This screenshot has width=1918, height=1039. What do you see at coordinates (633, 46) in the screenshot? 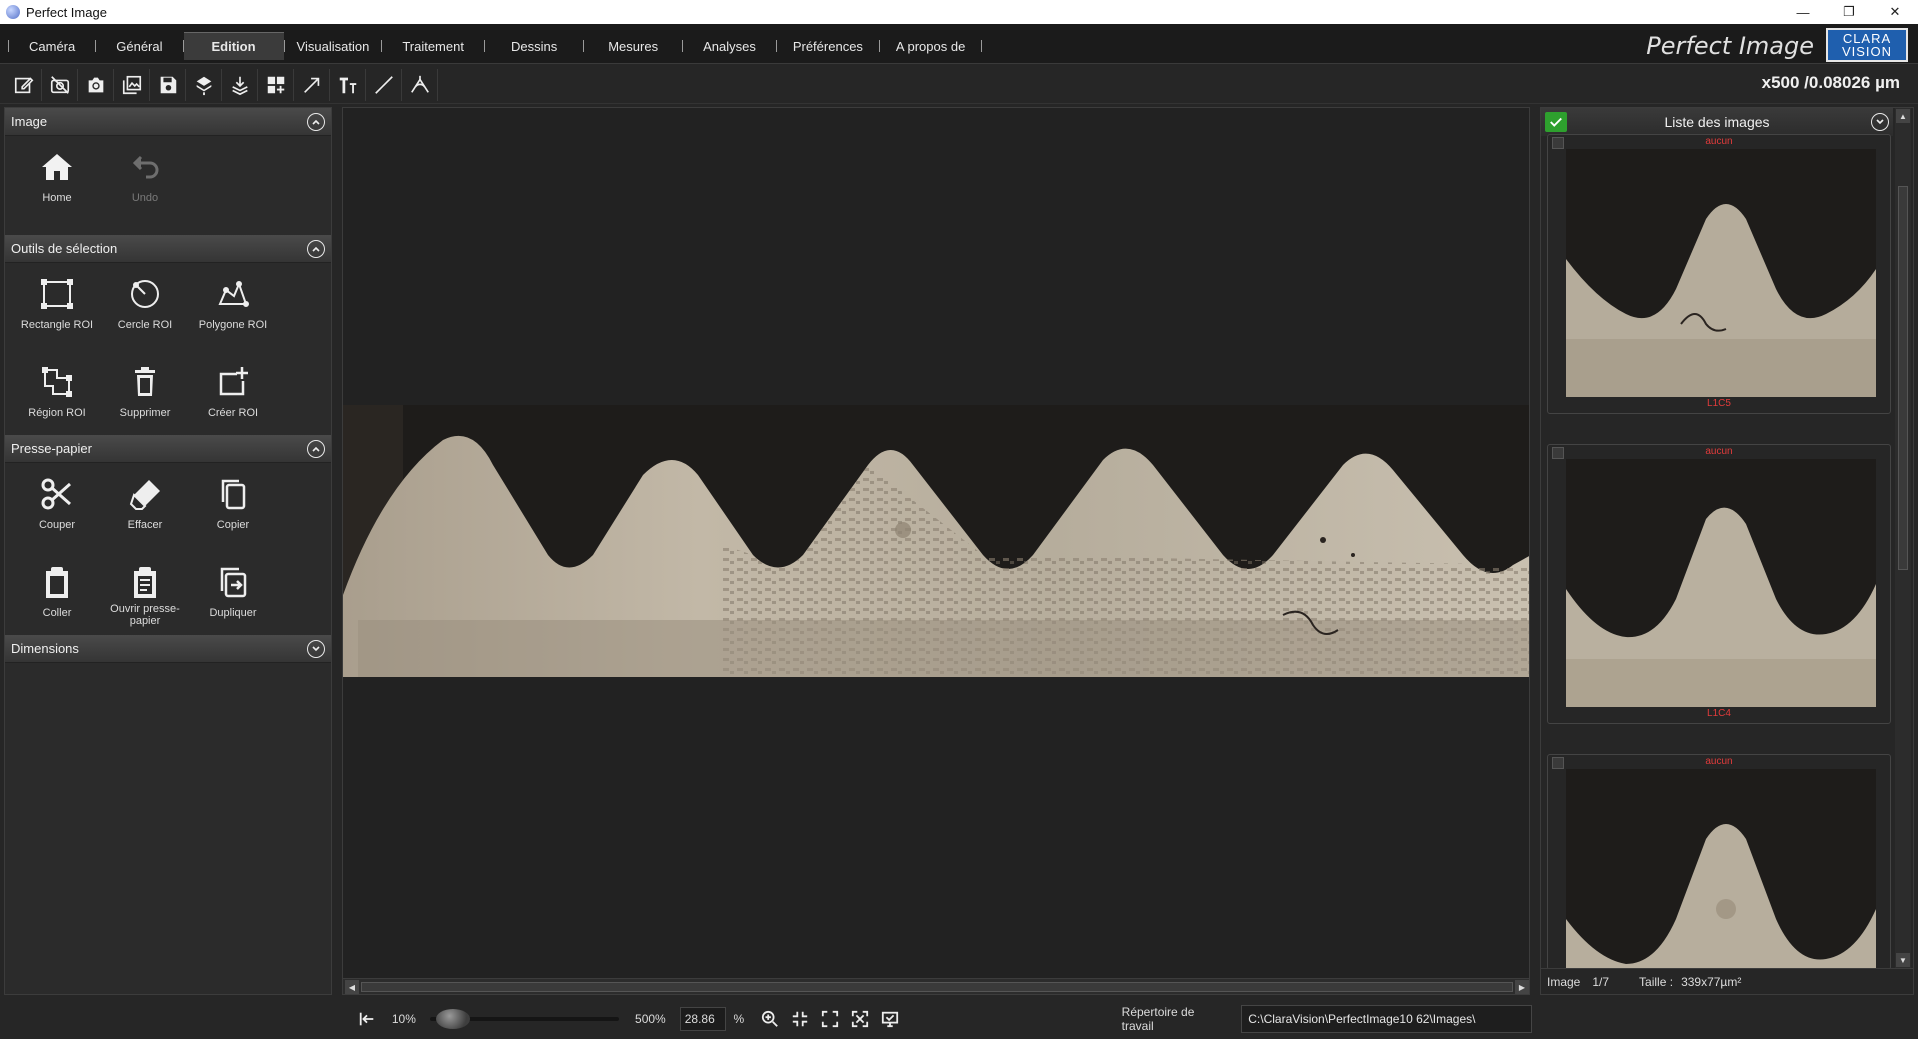
I see `menu-mesures: Mesures` at bounding box center [633, 46].